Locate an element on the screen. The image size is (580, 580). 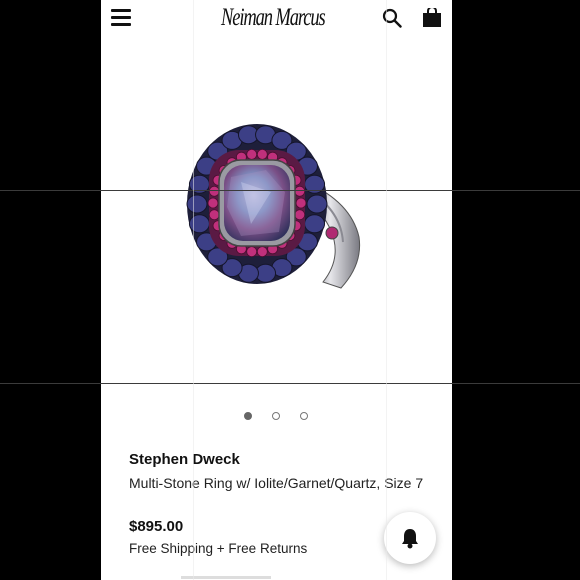
brand-logo: Neiman Marcus is located at coordinates (273, 19).